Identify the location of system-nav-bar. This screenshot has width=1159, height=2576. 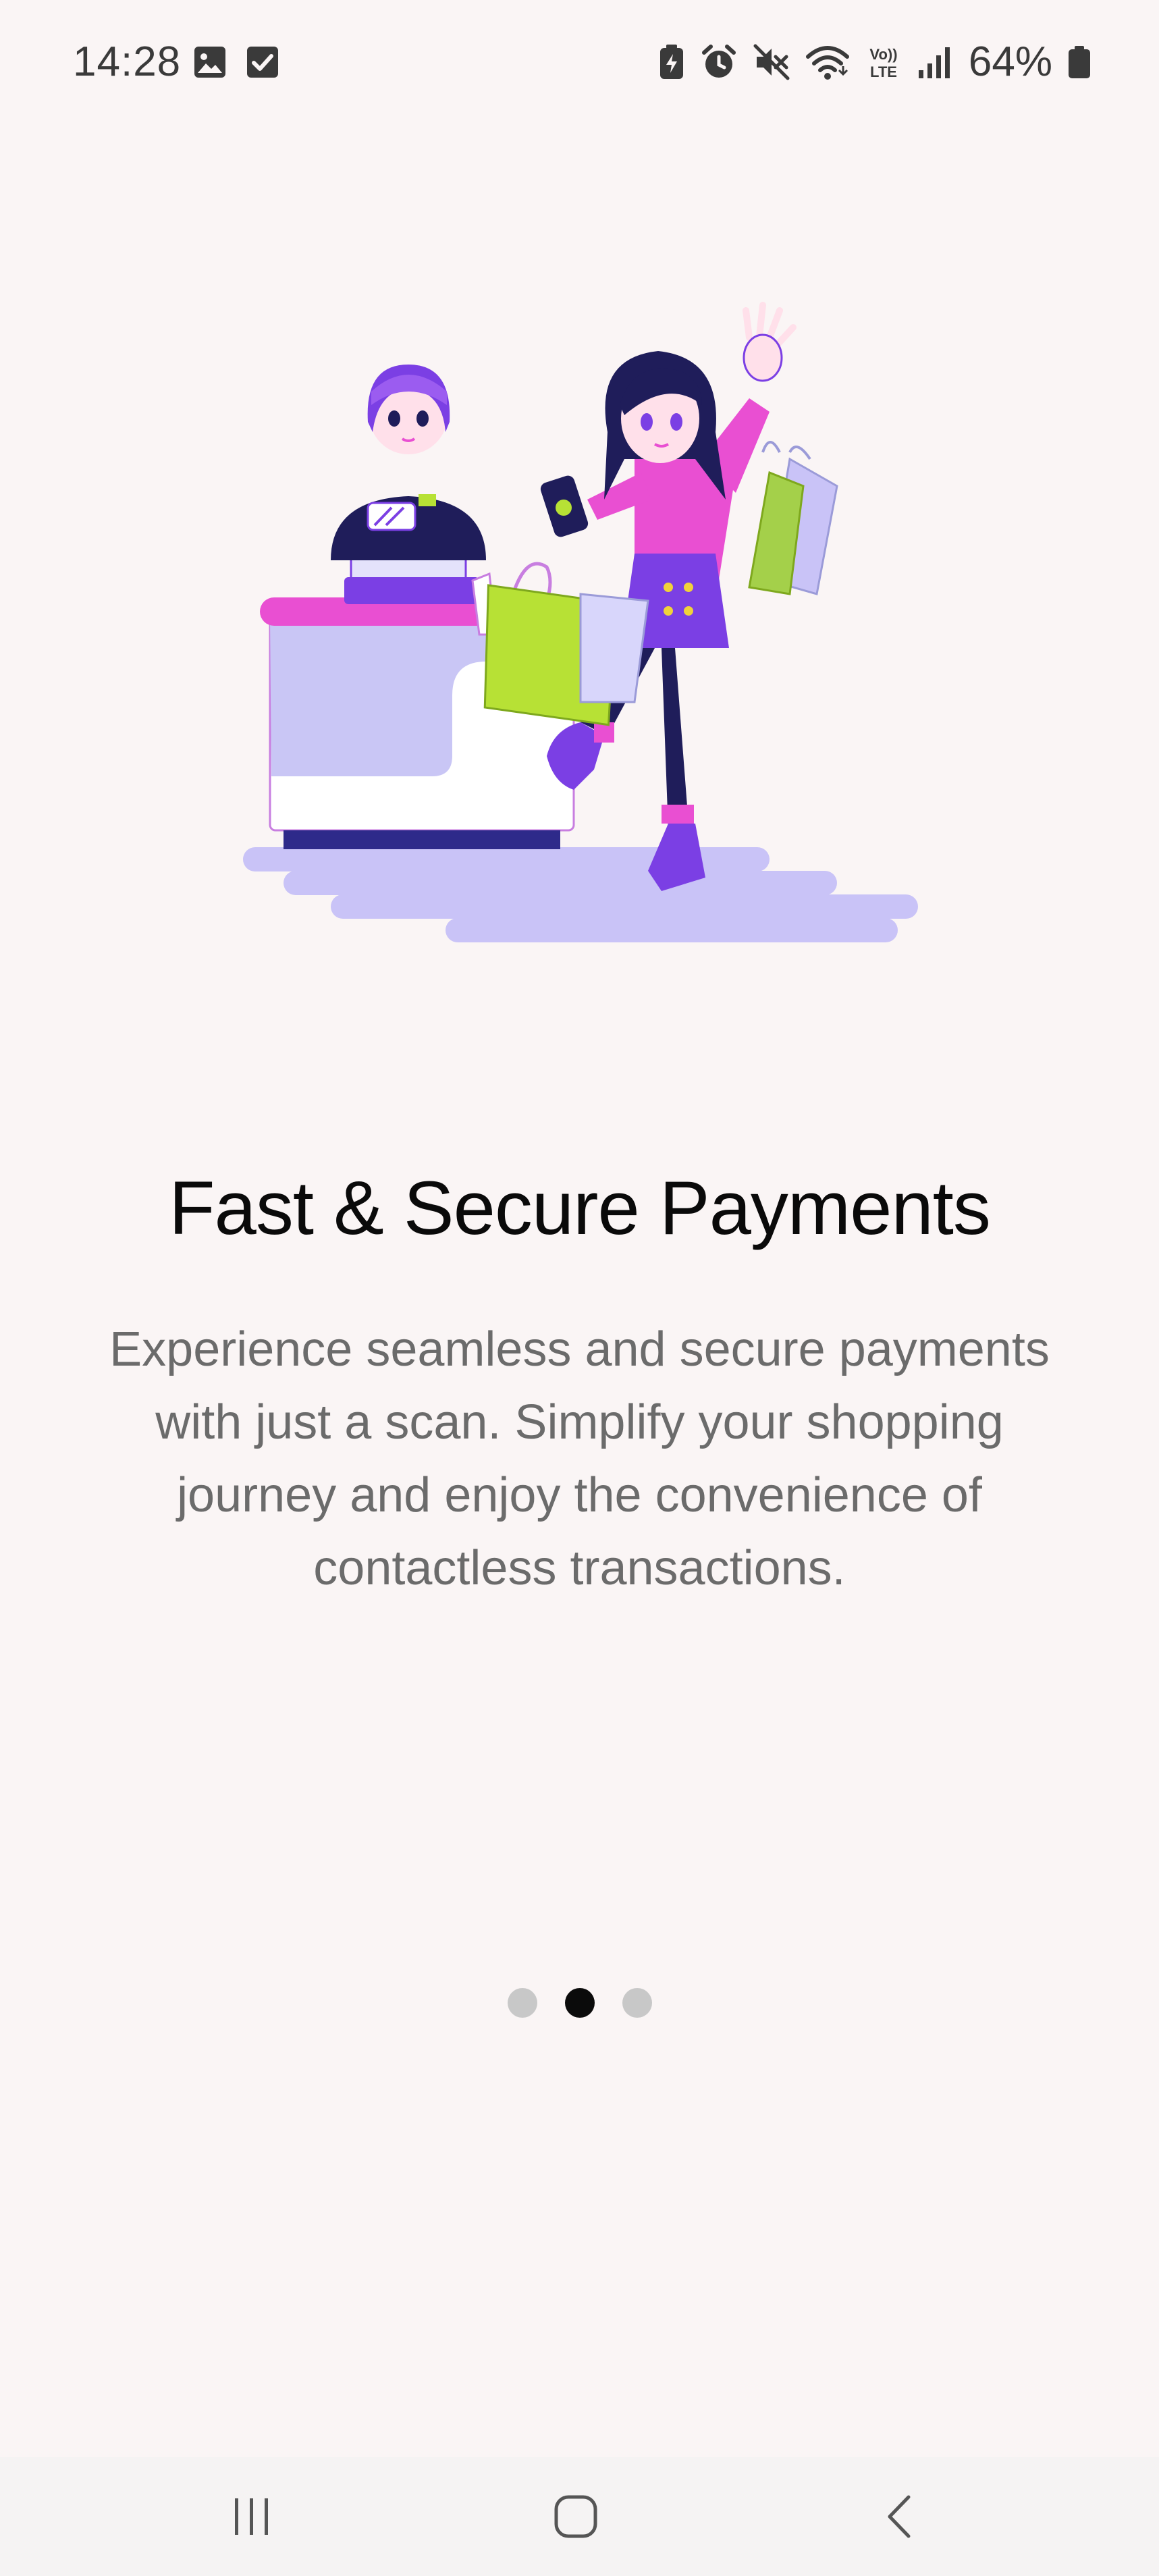
(579, 2516).